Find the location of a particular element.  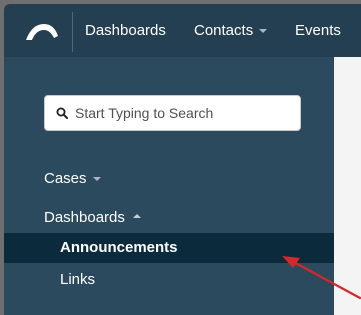

nav-dashboards-label: Dashboards is located at coordinates (125, 30).